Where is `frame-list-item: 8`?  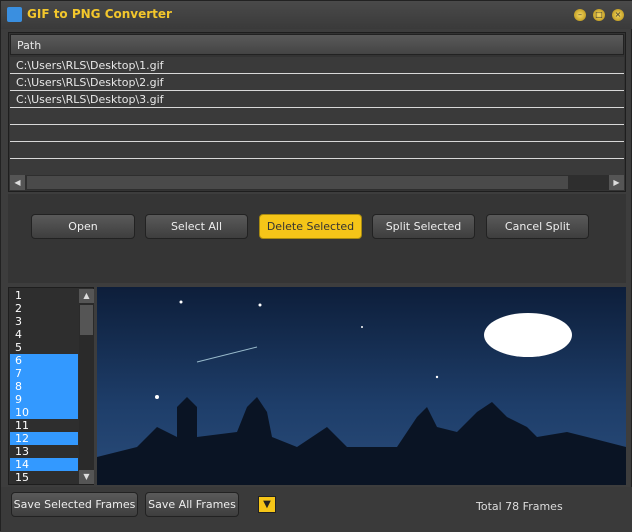
frame-list-item: 8 is located at coordinates (44, 386).